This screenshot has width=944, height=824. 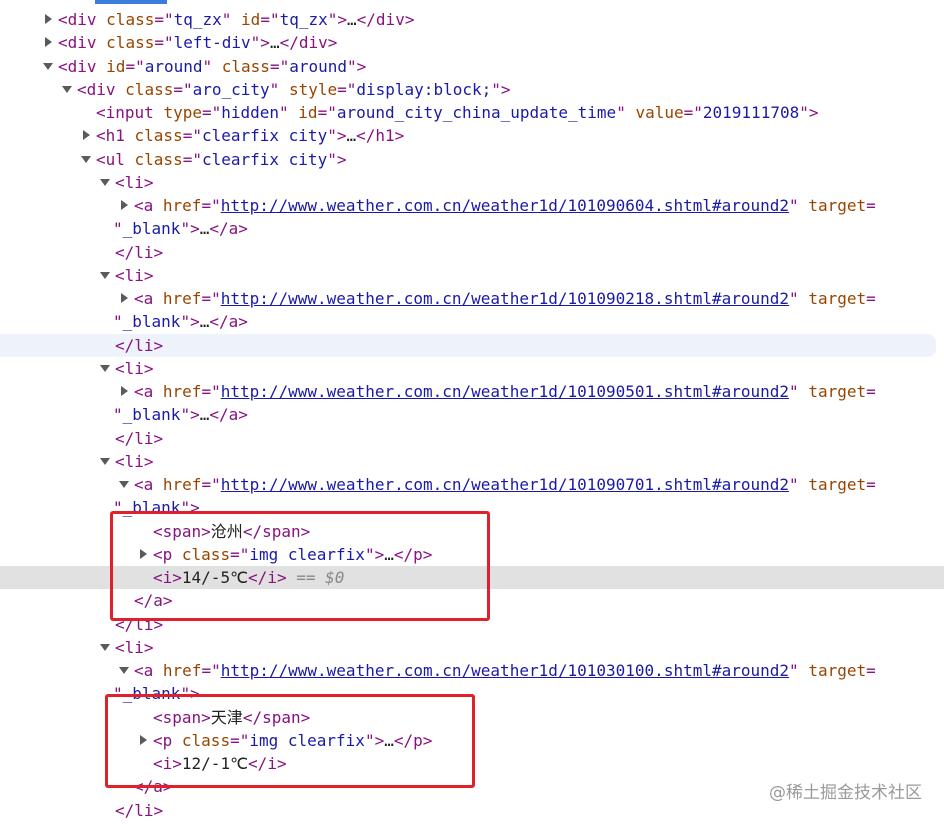 What do you see at coordinates (151, 414) in the screenshot?
I see `attribute-value: _blank` at bounding box center [151, 414].